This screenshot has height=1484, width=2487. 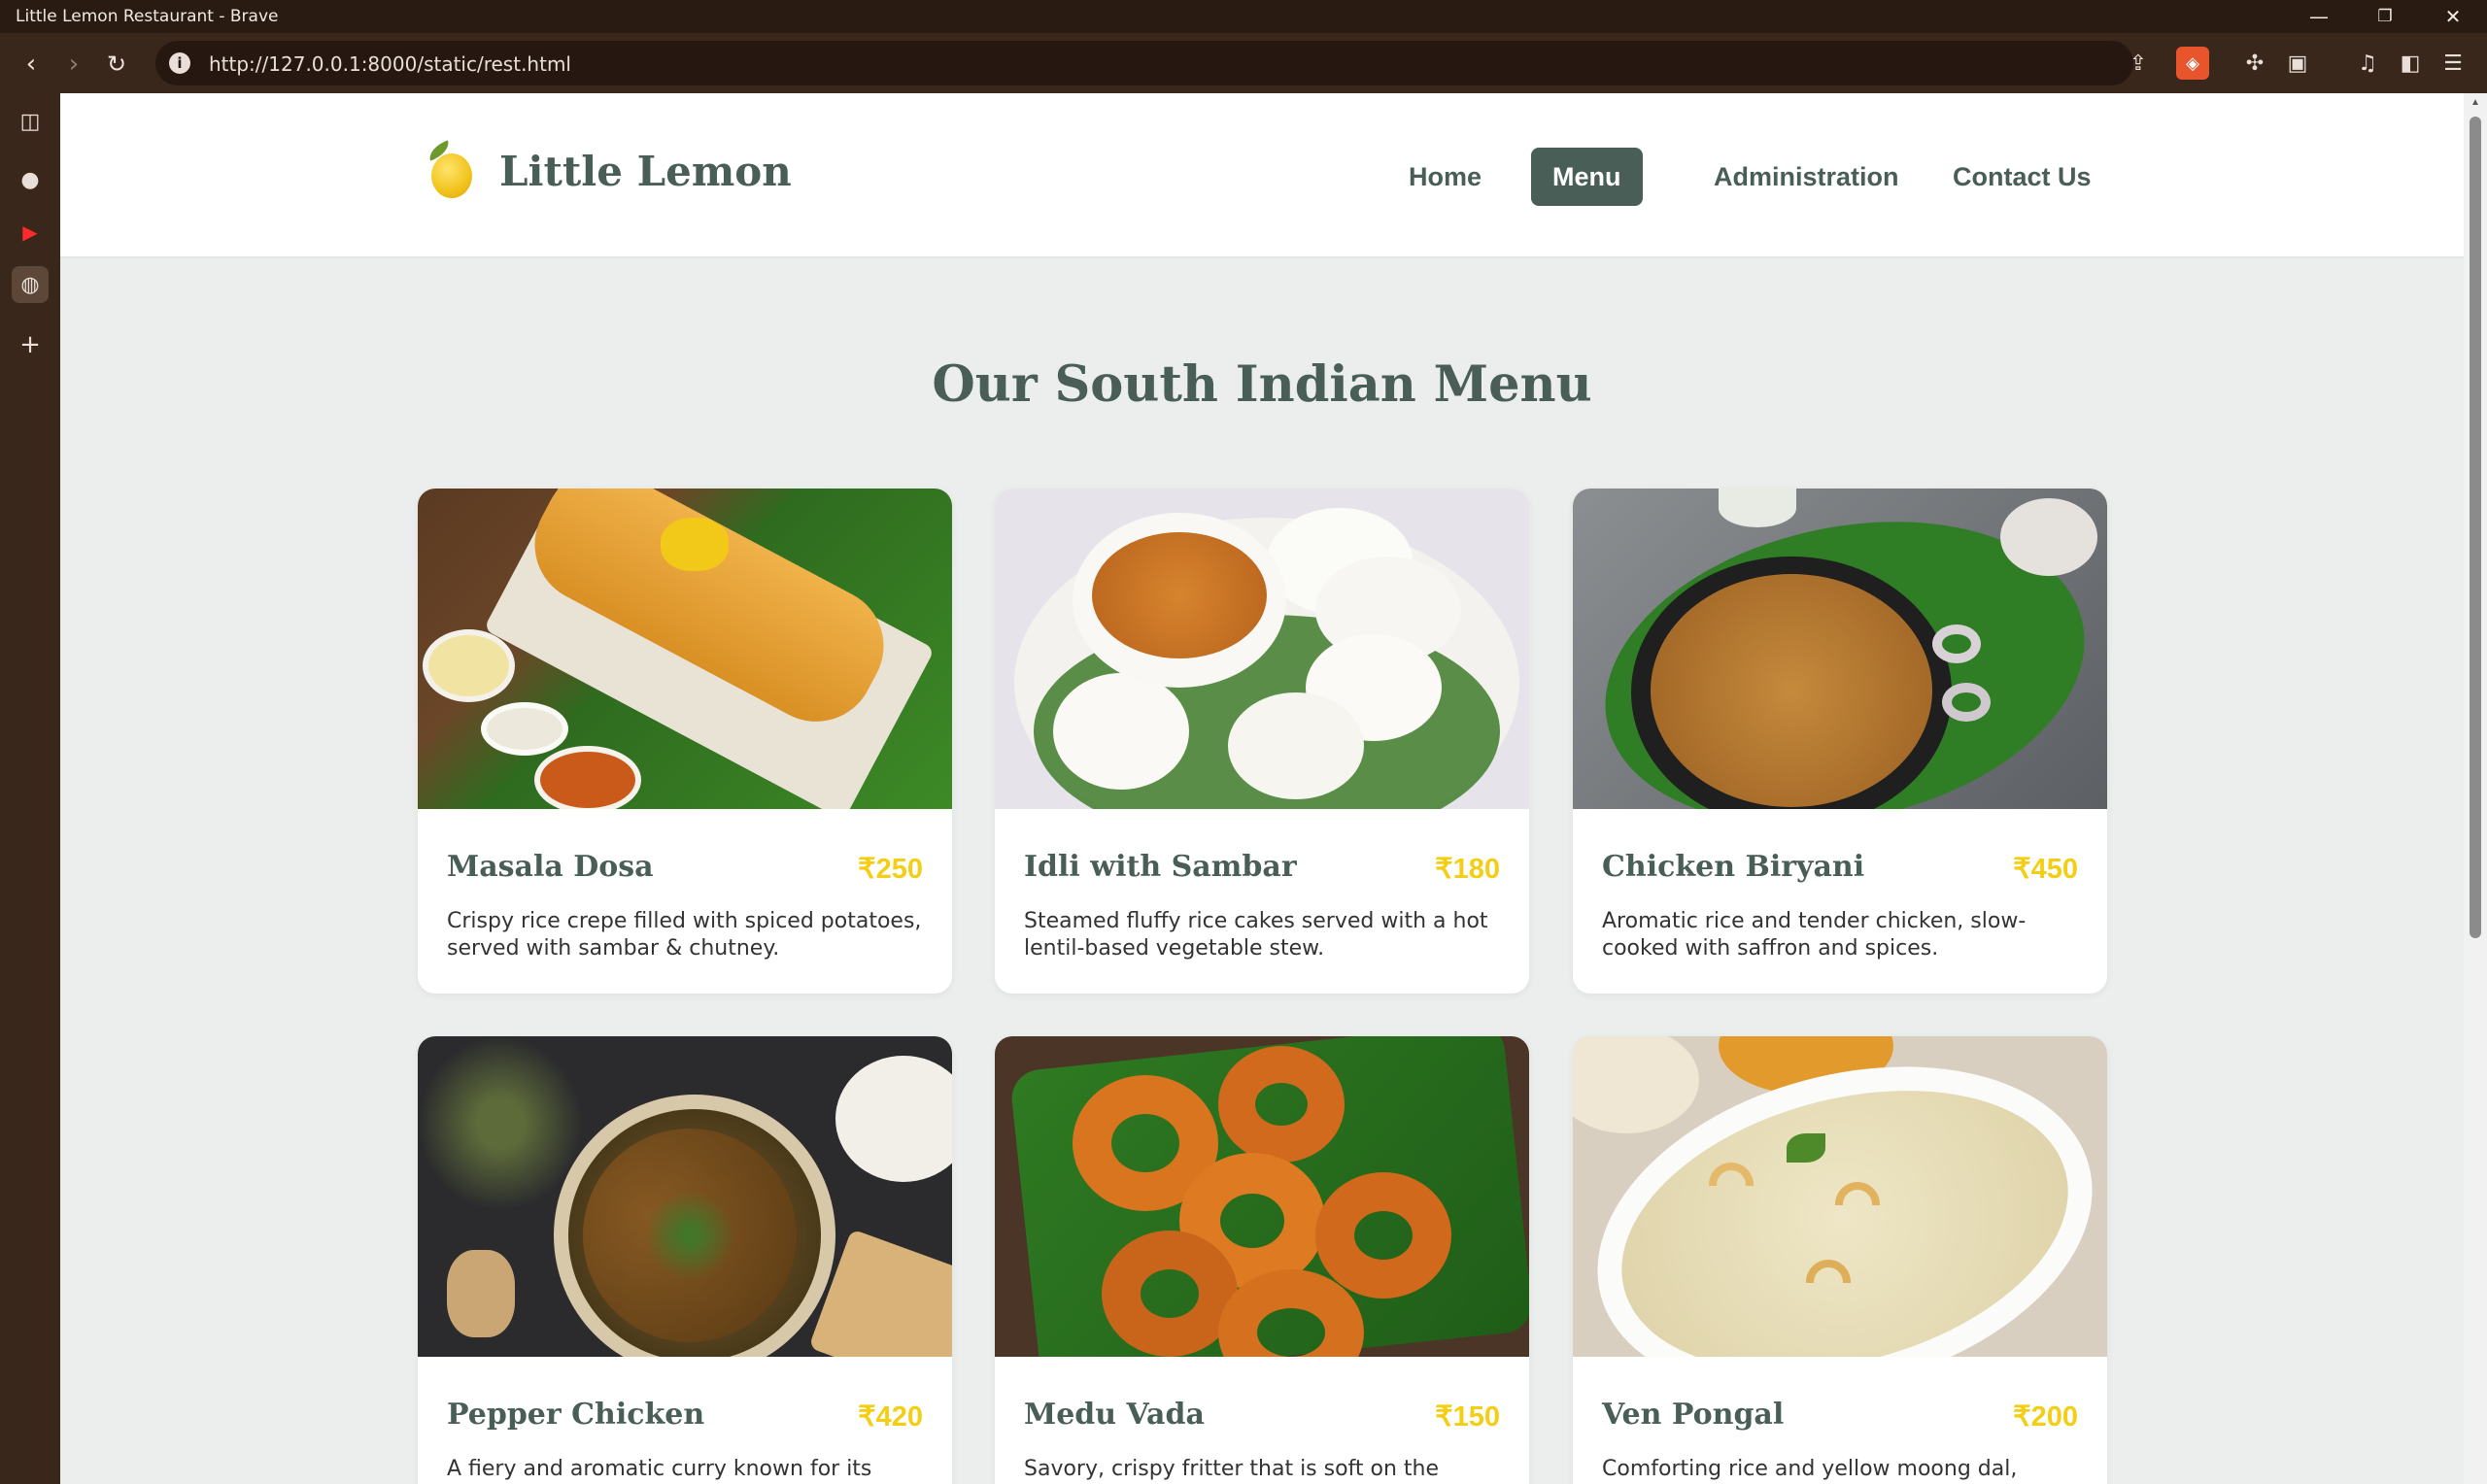 I want to click on github-icon: ●, so click(x=30, y=179).